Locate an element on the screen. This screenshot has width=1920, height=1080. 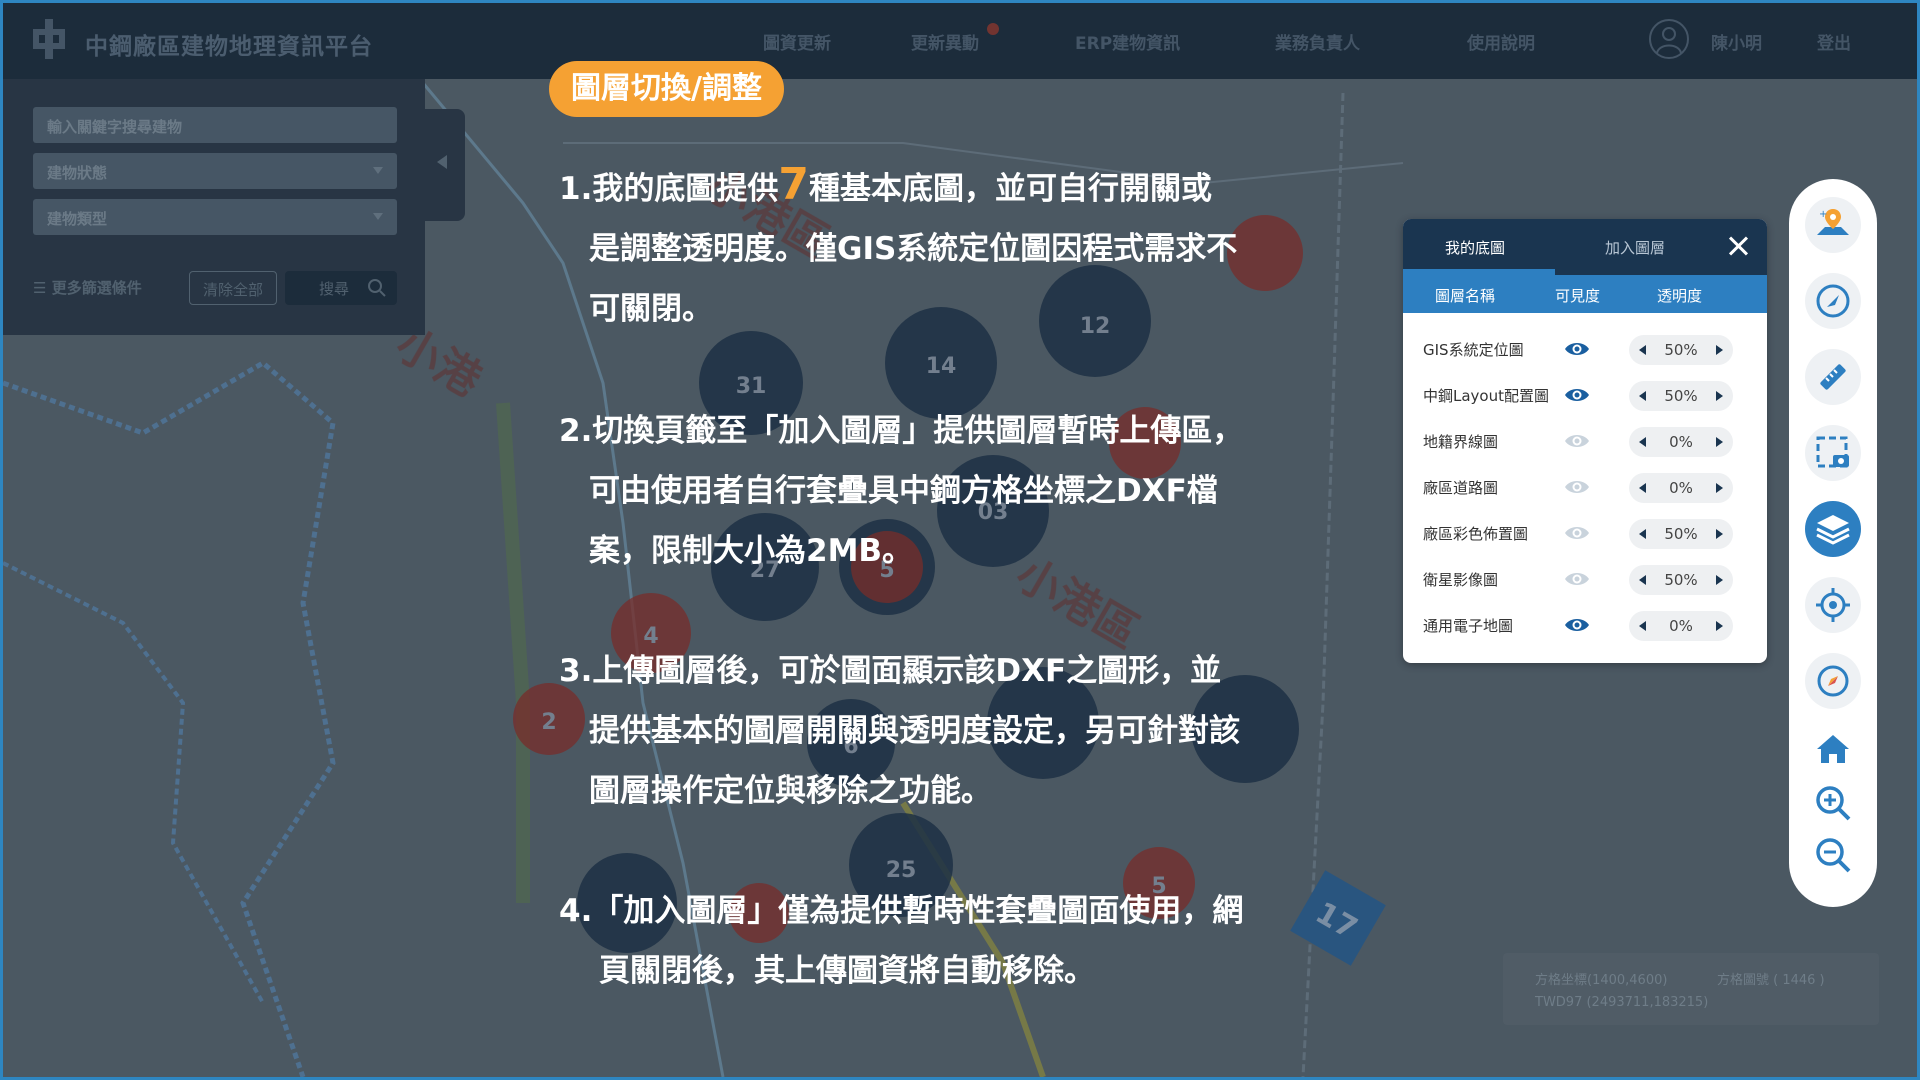
step2-line3: 案，限制大小為2MB。 is located at coordinates (751, 551).